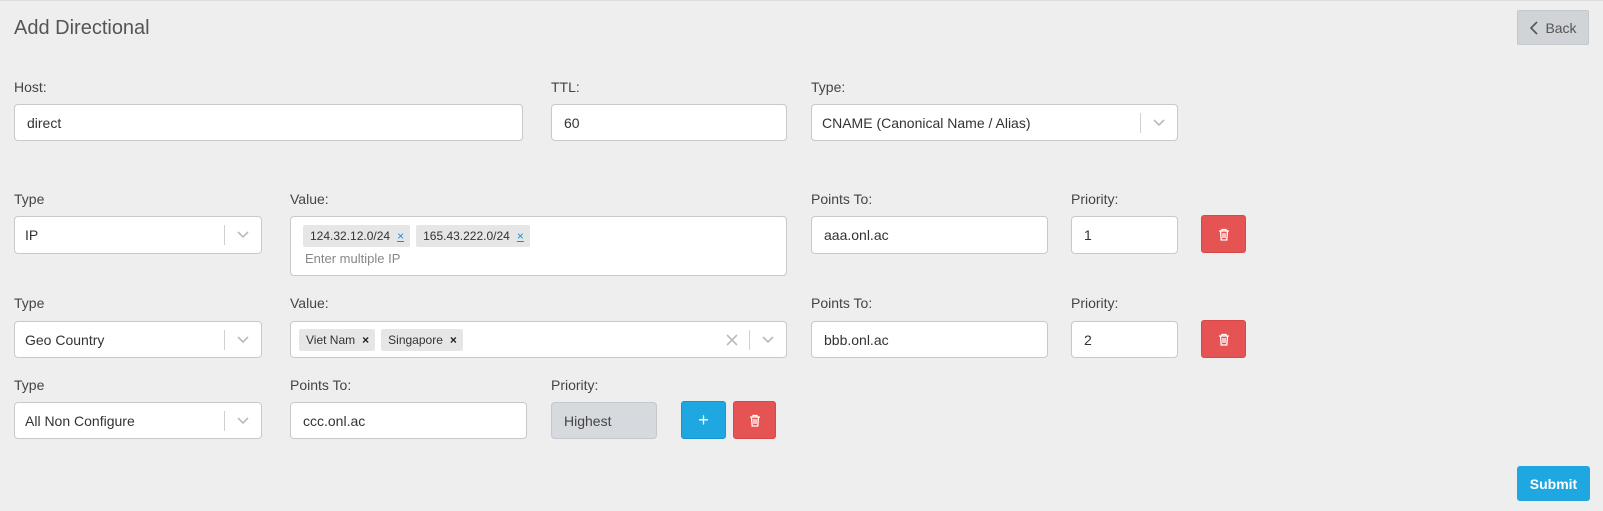 This screenshot has width=1603, height=511. What do you see at coordinates (1095, 303) in the screenshot?
I see `rule2-priority-label: Priority:` at bounding box center [1095, 303].